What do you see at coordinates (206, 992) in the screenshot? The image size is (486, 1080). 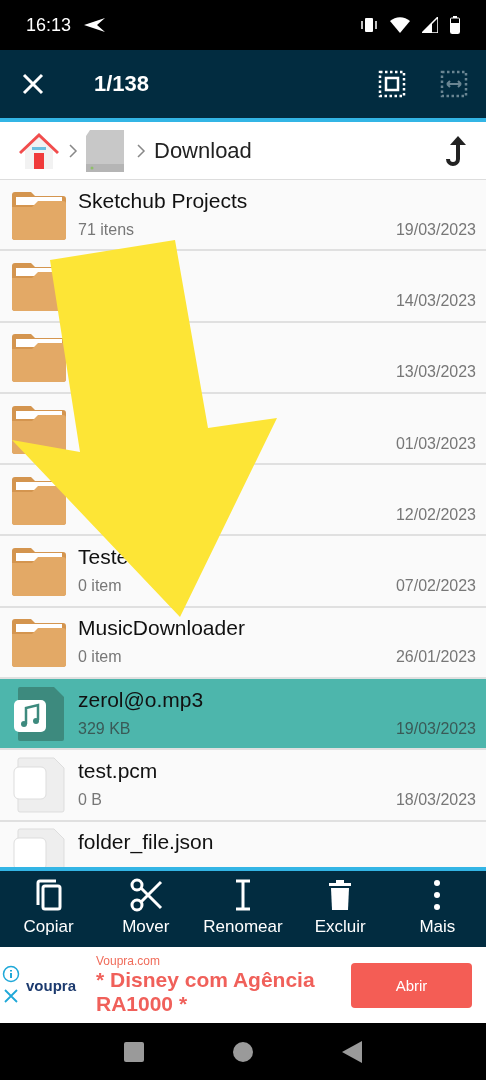 I see `ad-headline: * Disney com Agência RA1000 *` at bounding box center [206, 992].